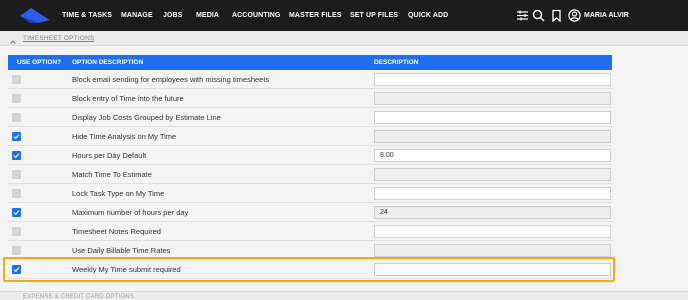 This screenshot has width=688, height=300. Describe the element at coordinates (39, 62) in the screenshot. I see `header-use-option: USE OPTION?` at that location.